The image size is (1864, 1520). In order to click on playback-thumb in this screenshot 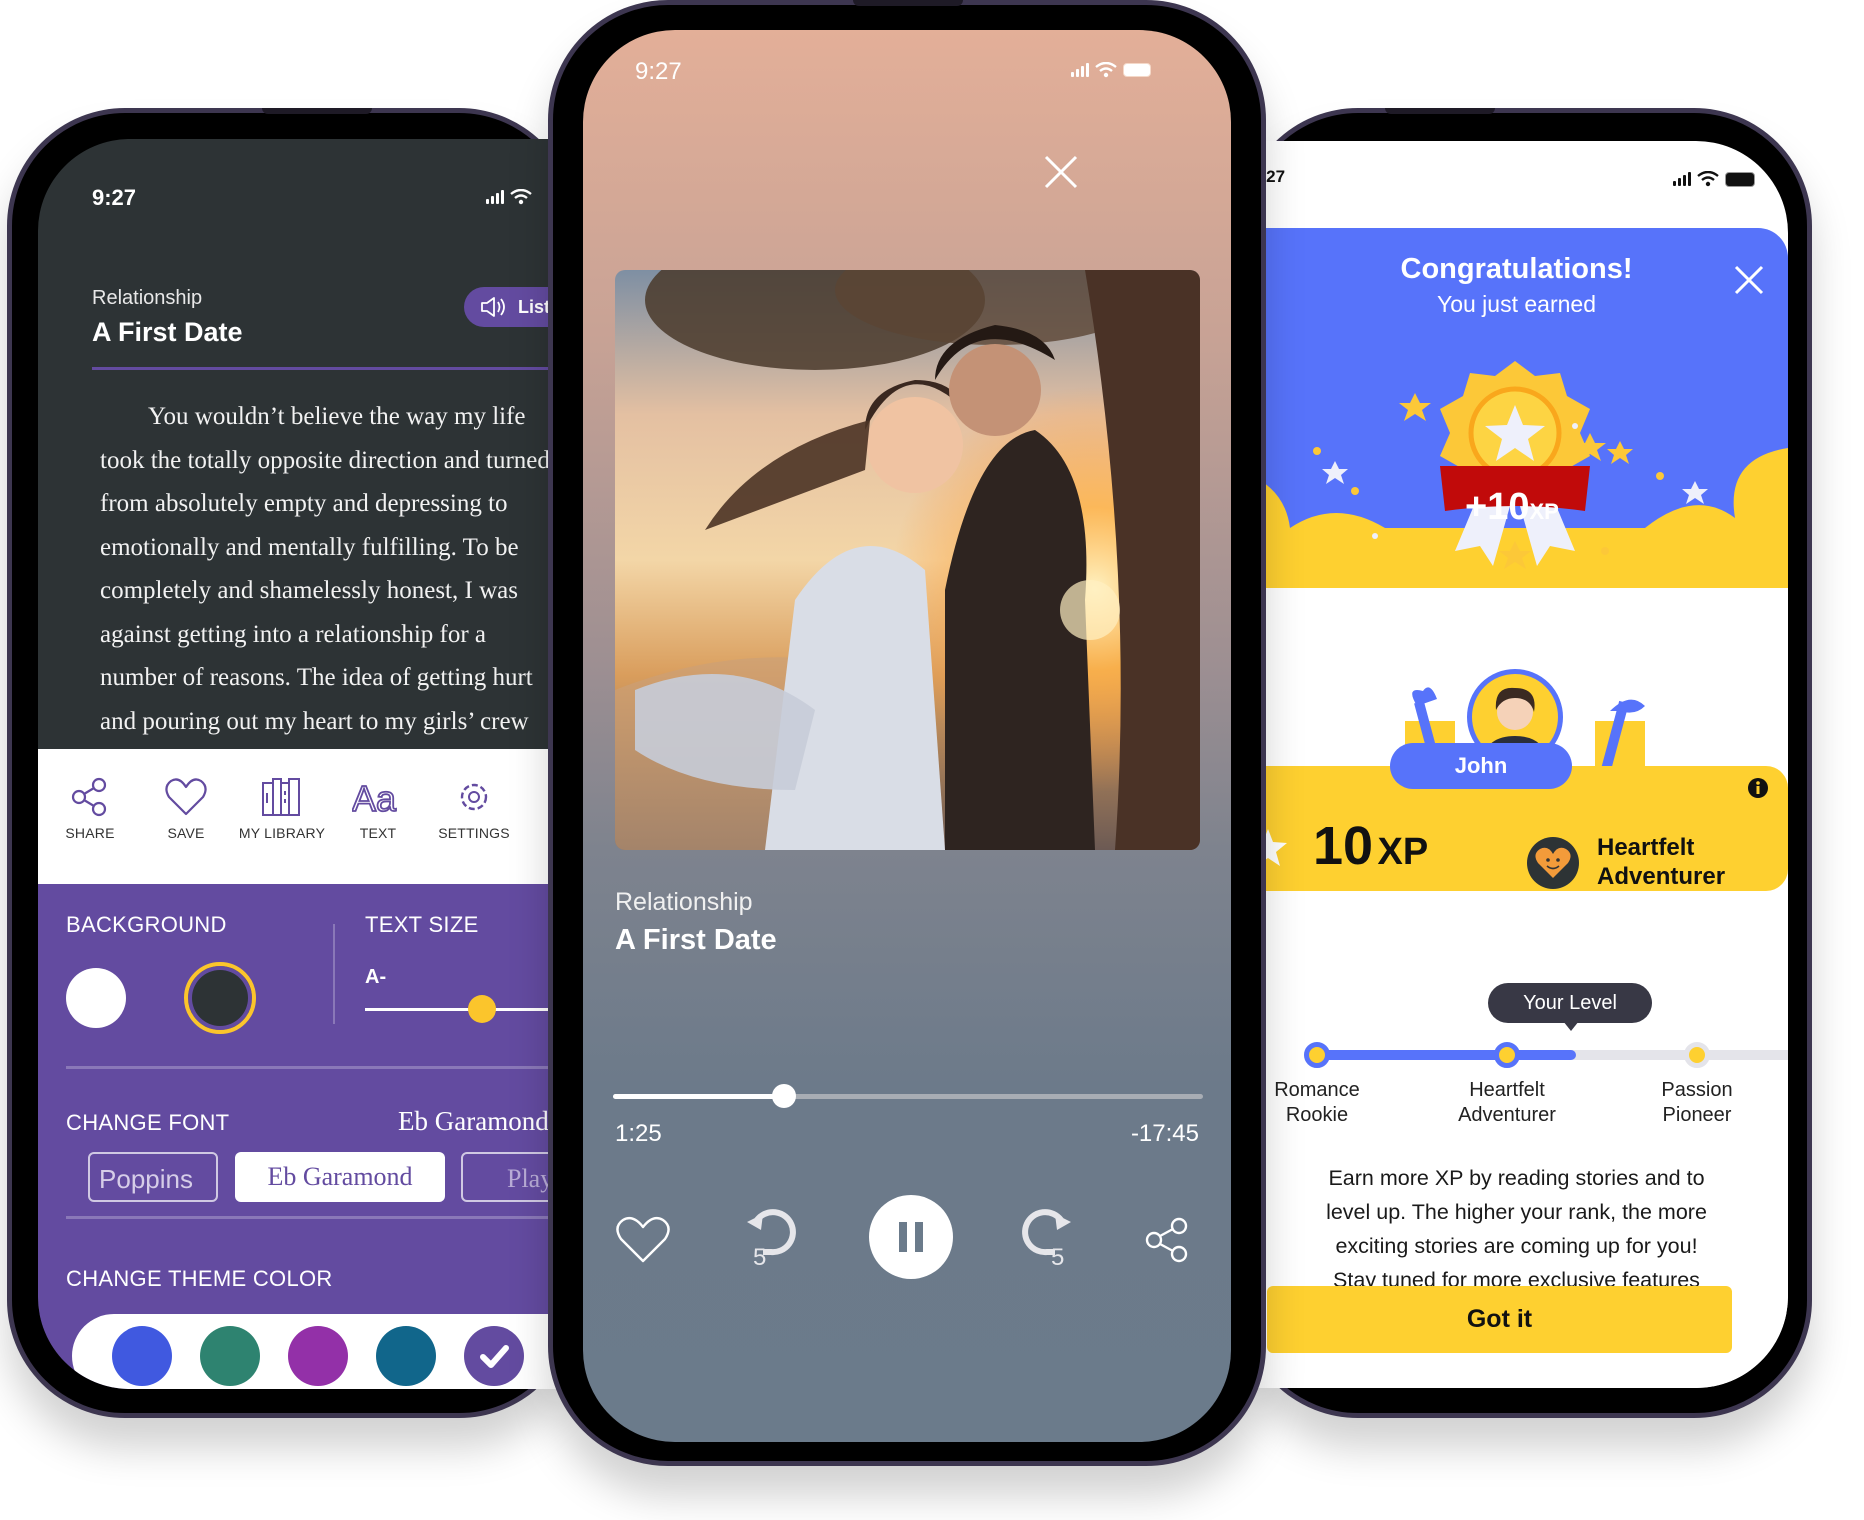, I will do `click(784, 1096)`.